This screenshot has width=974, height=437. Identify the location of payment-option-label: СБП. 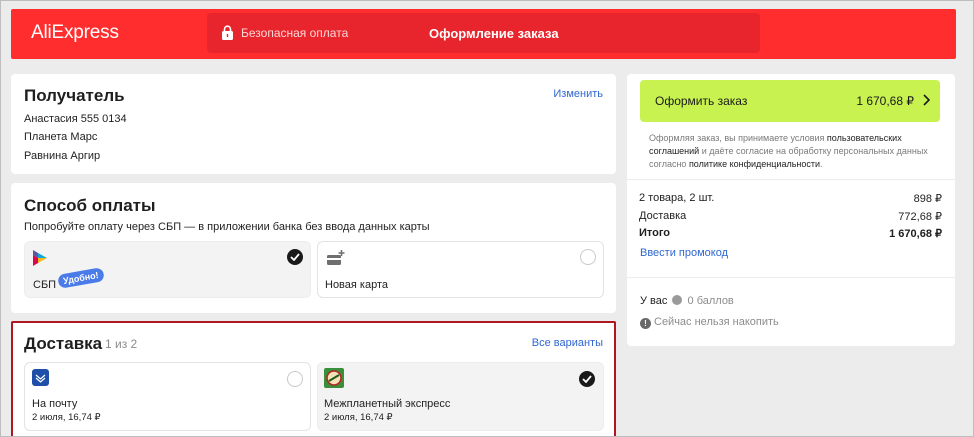
(45, 285).